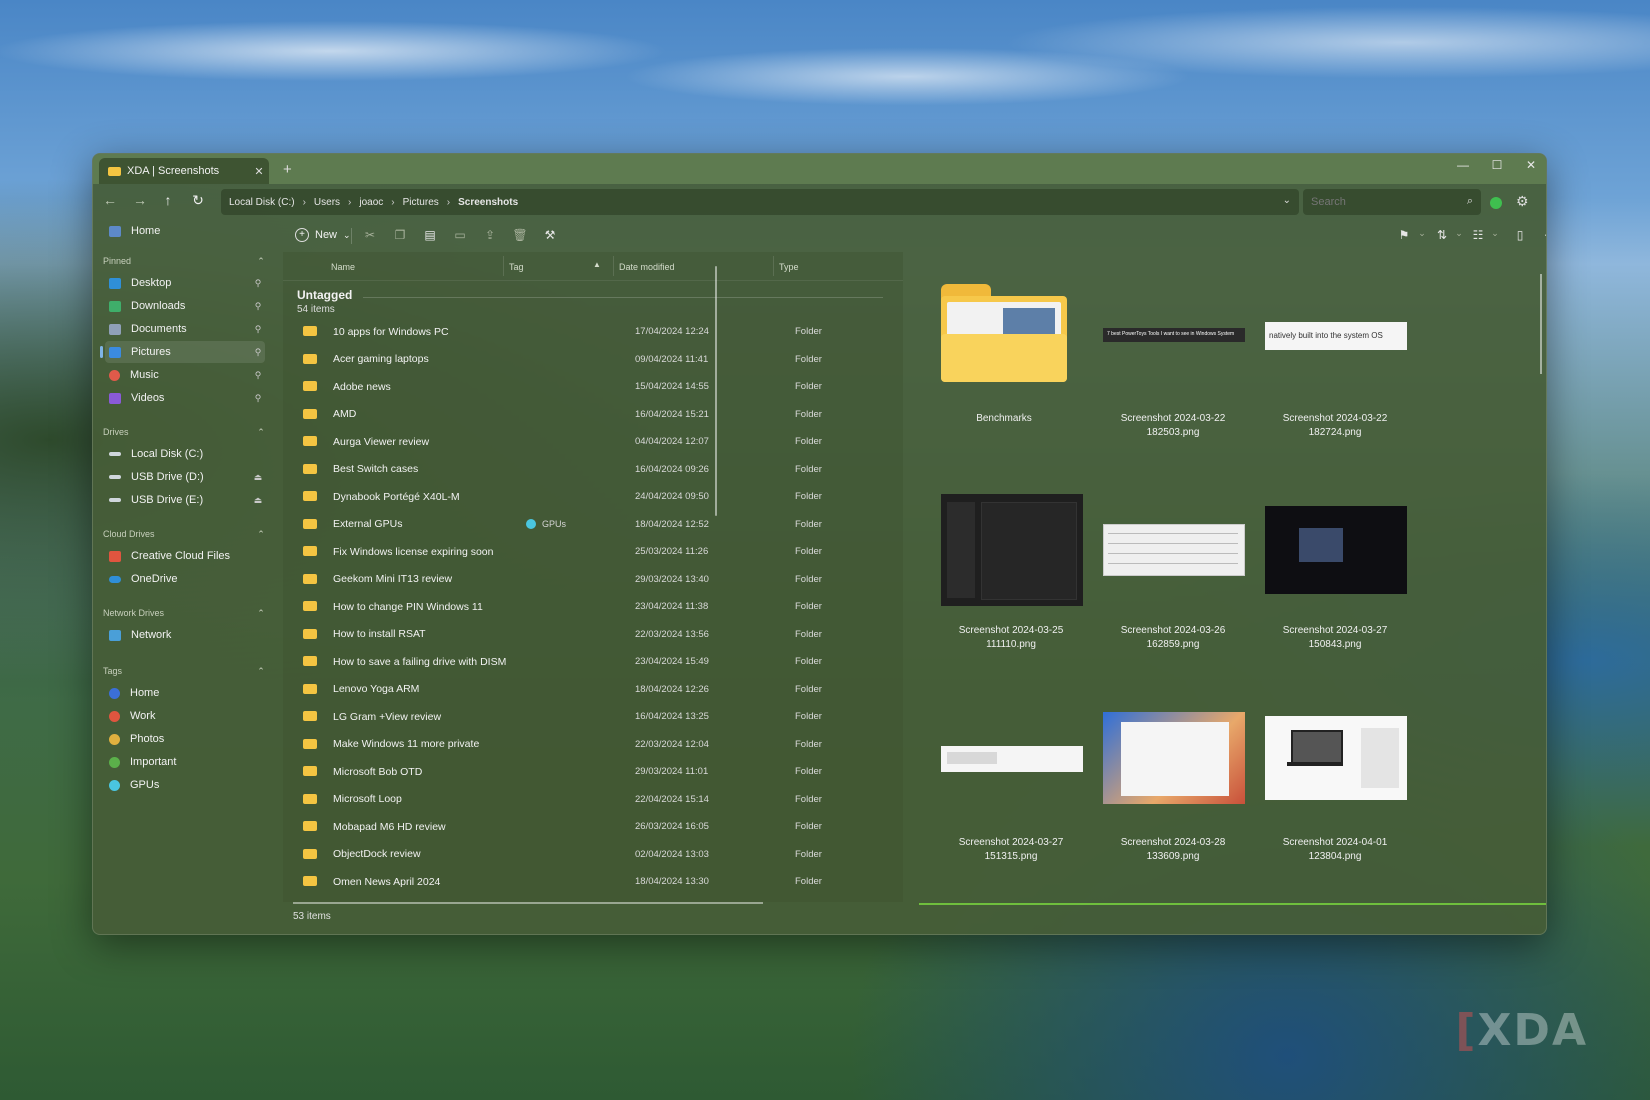 This screenshot has width=1650, height=1100. I want to click on gear-icon: ⚙, so click(1522, 201).